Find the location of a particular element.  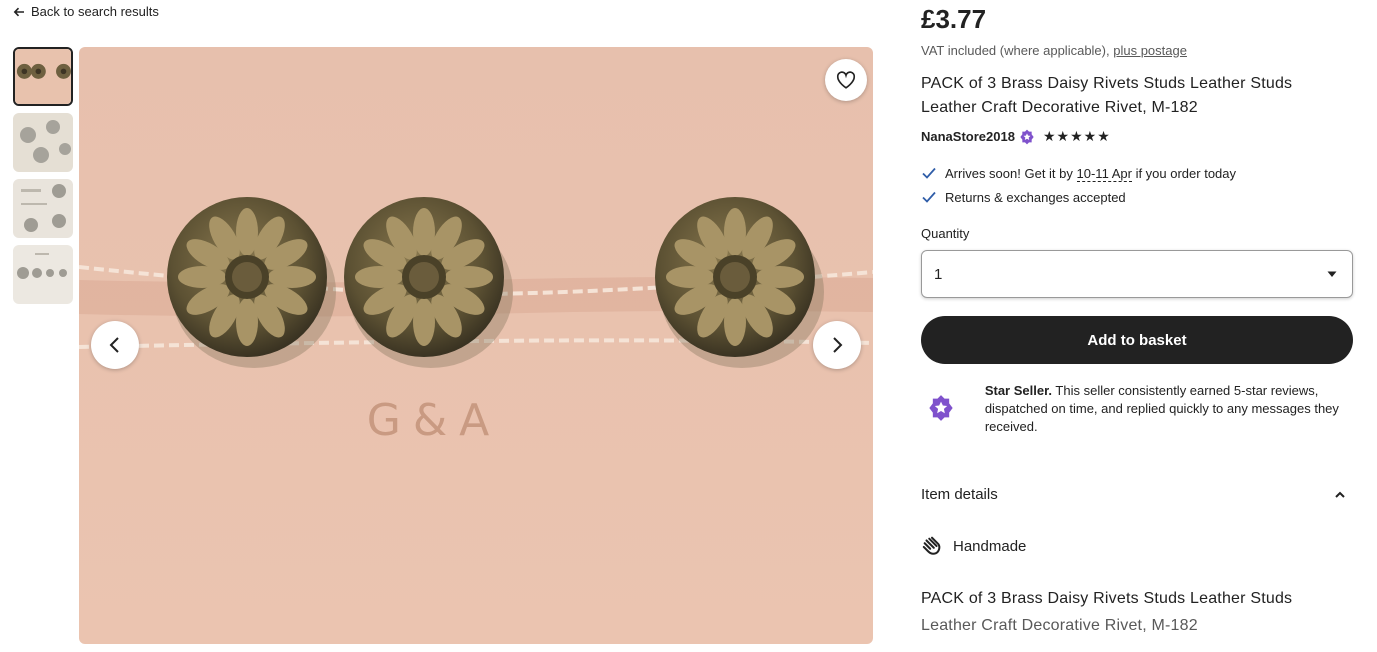

caret-down-icon is located at coordinates (1332, 274).